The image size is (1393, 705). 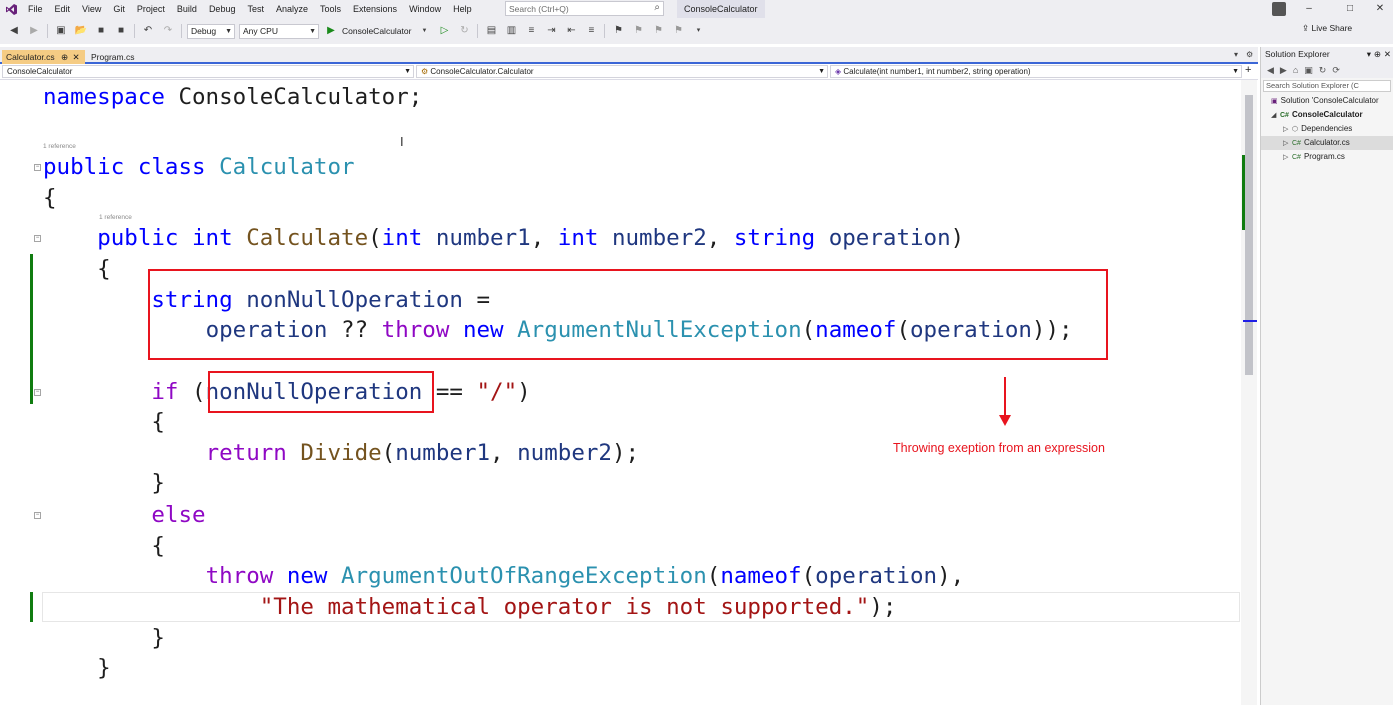 I want to click on tree-project: ◢ C# ConsoleCalculator, so click(x=1327, y=115).